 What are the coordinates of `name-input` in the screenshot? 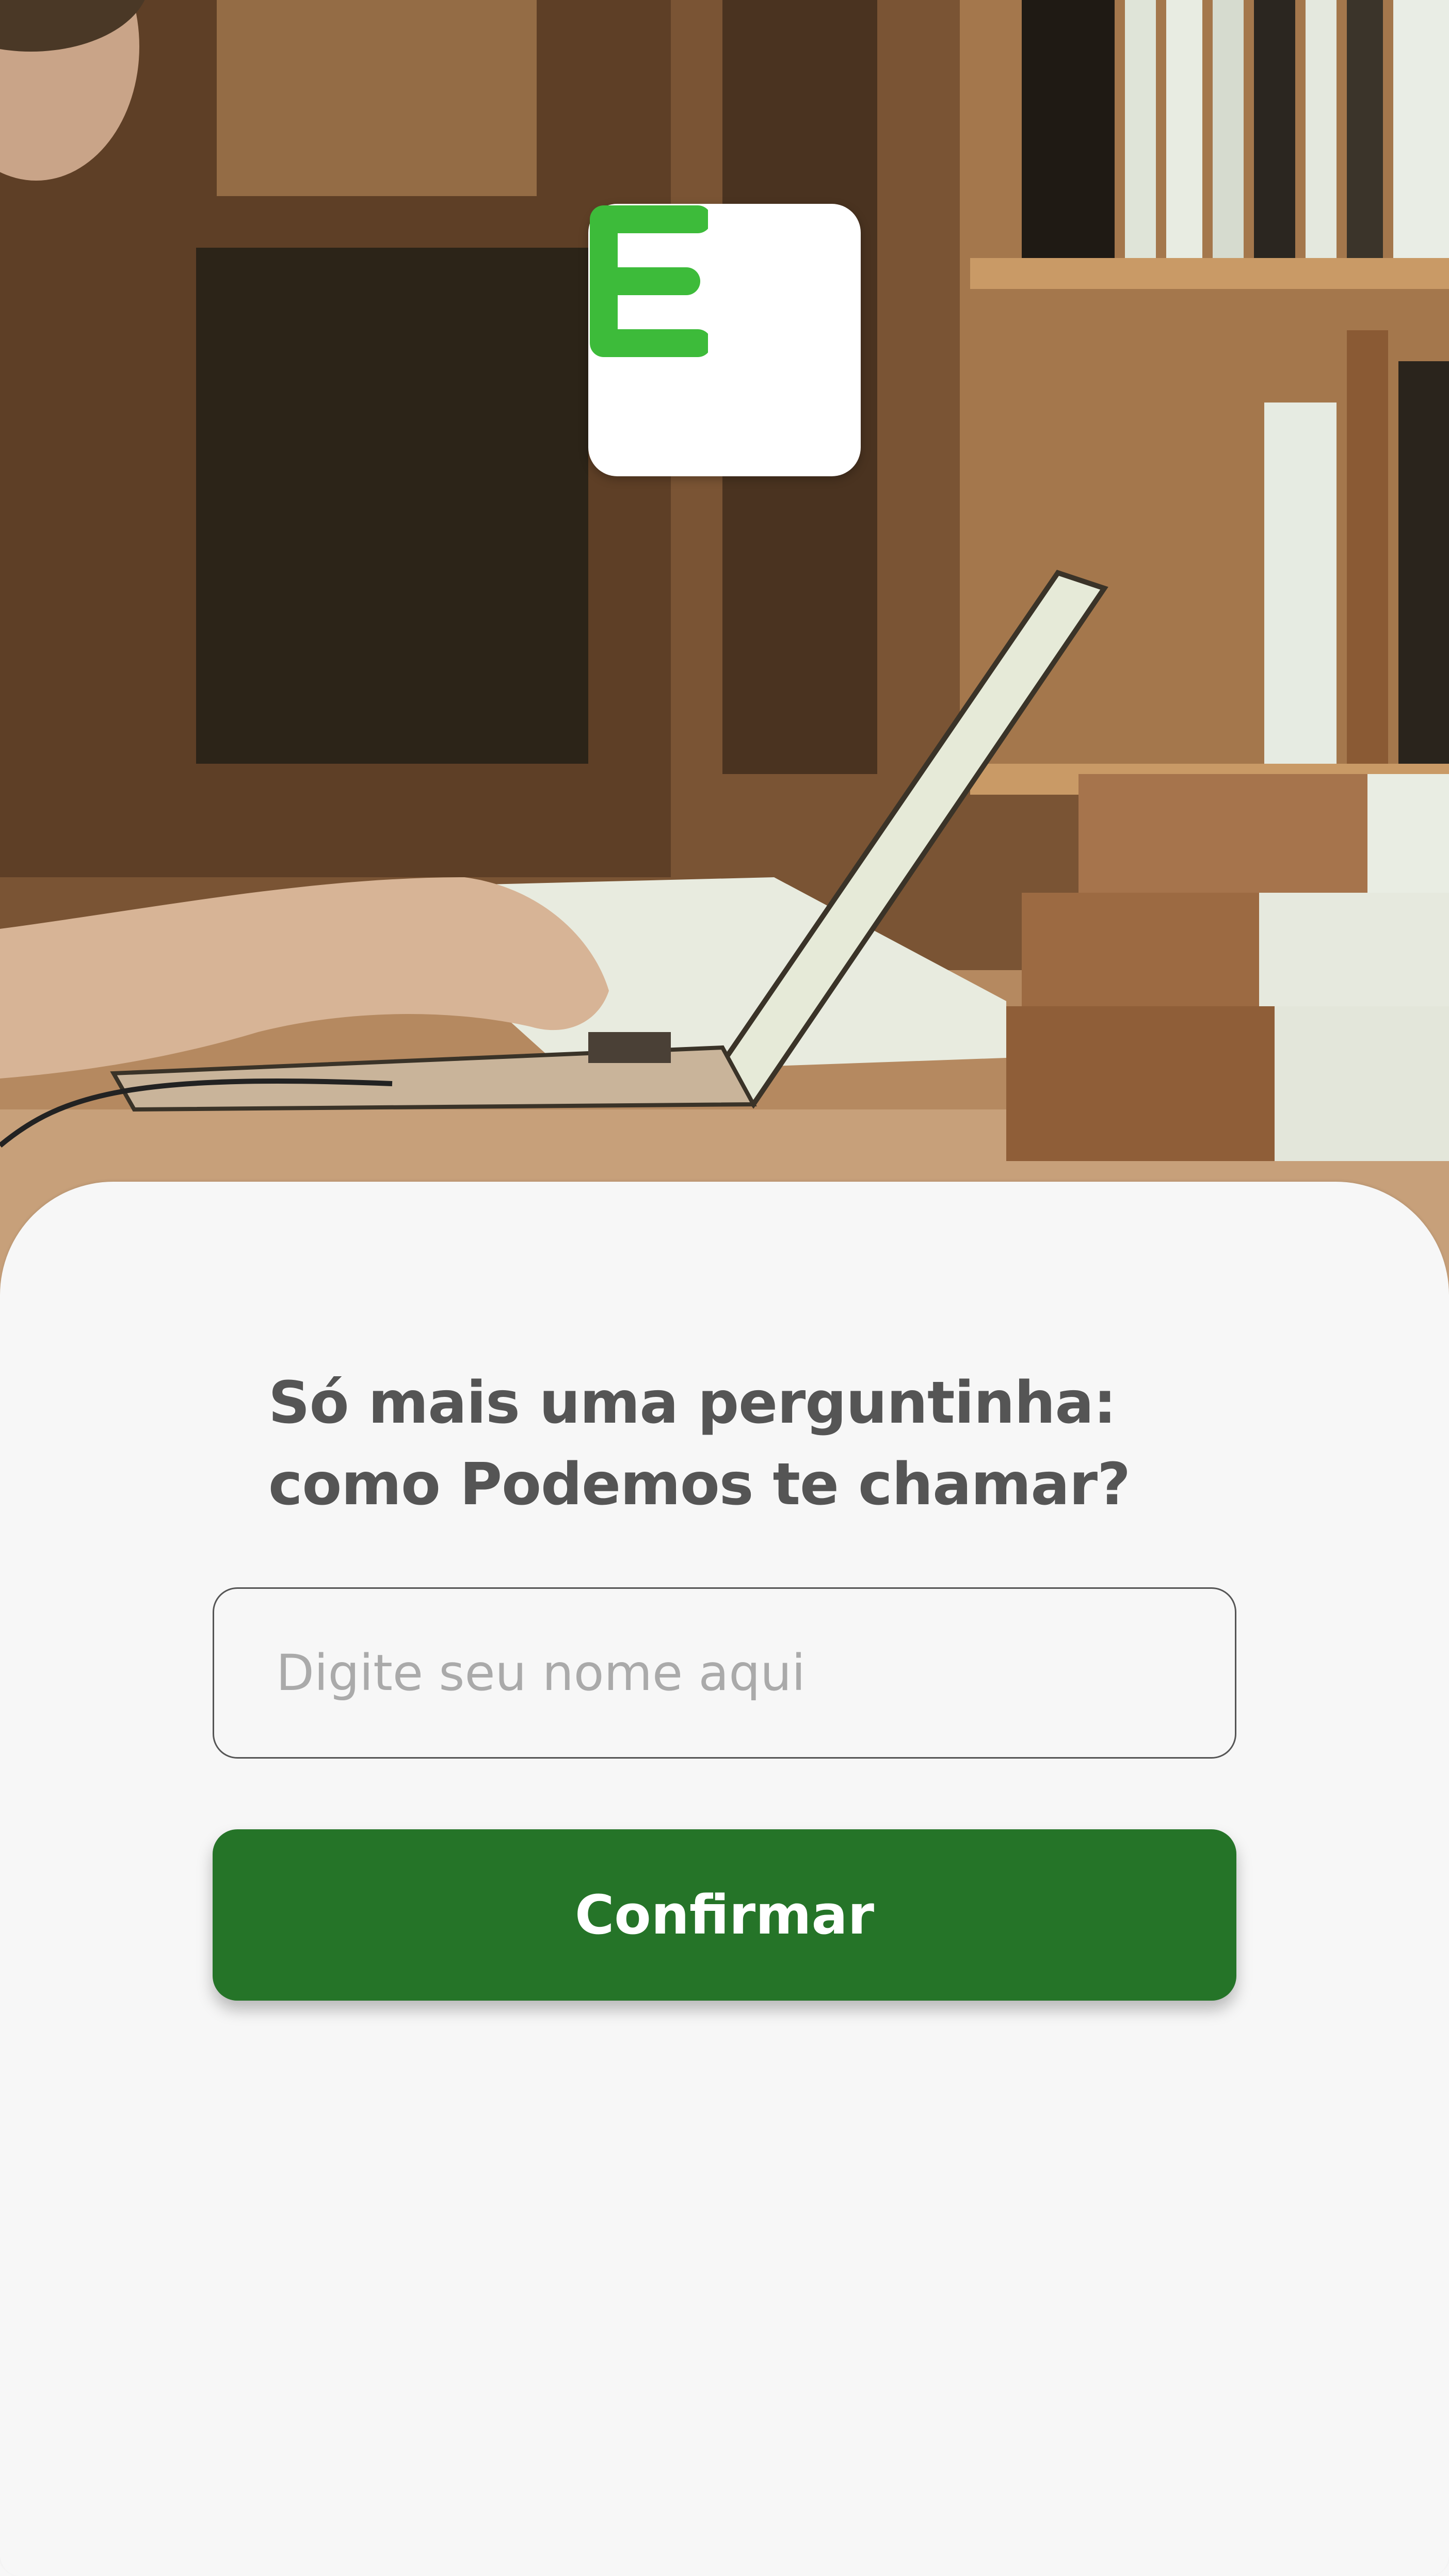 It's located at (725, 1673).